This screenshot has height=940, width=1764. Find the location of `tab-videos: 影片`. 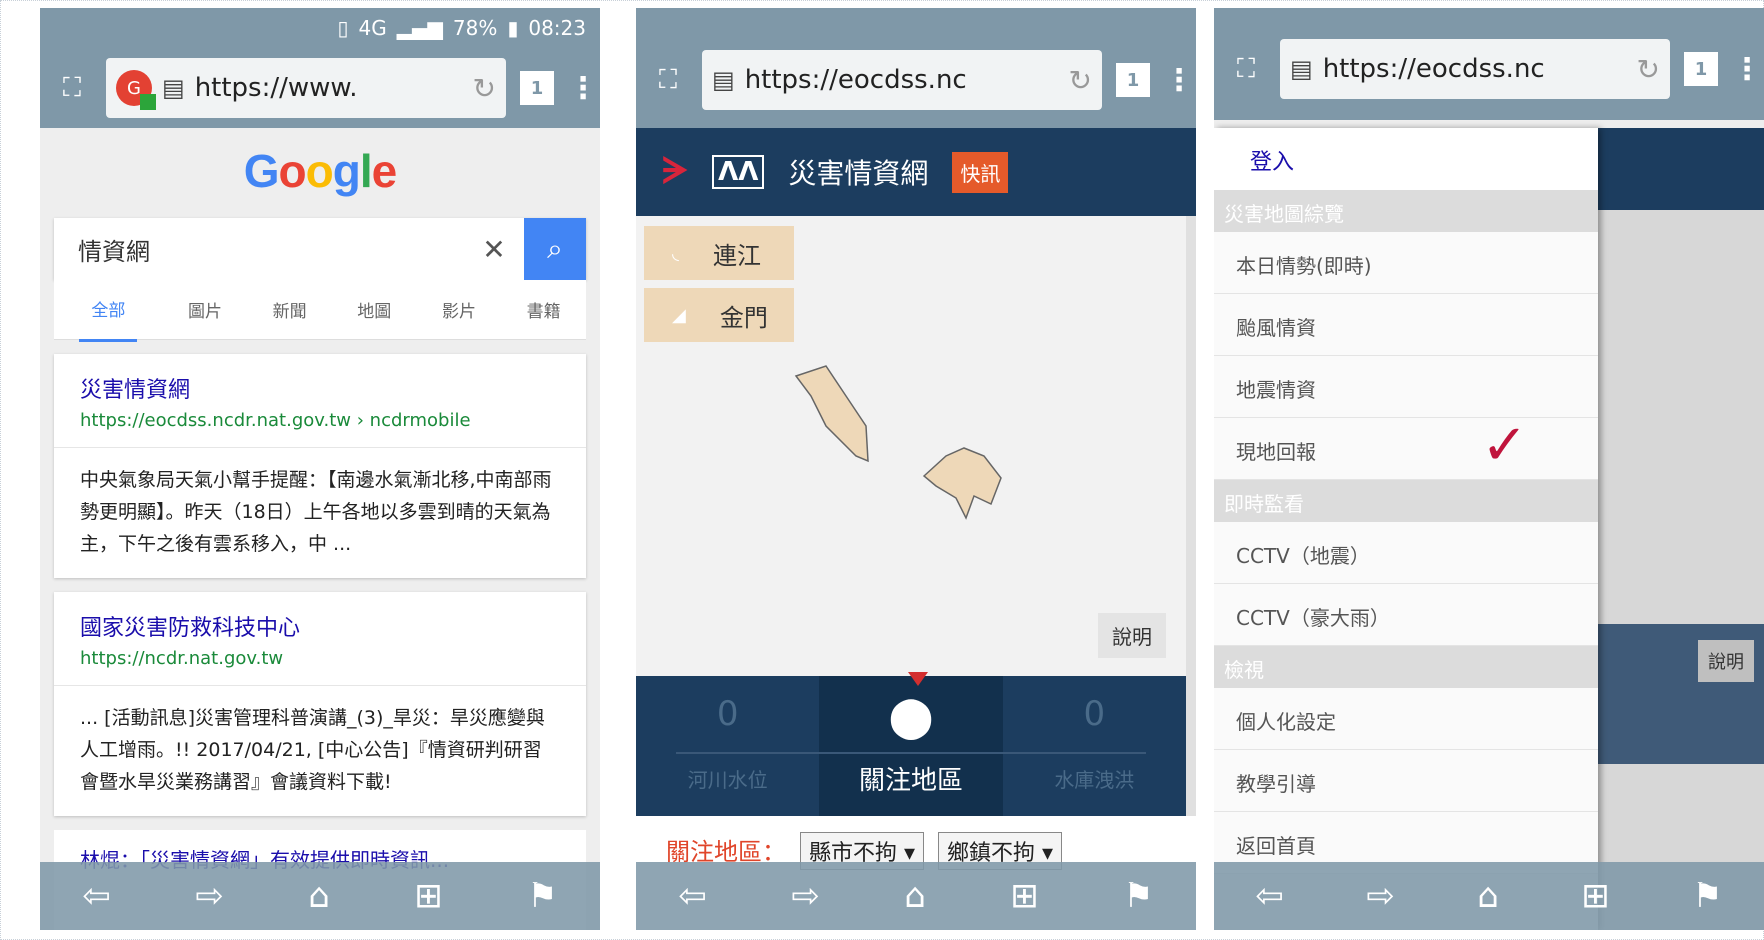

tab-videos: 影片 is located at coordinates (459, 309).